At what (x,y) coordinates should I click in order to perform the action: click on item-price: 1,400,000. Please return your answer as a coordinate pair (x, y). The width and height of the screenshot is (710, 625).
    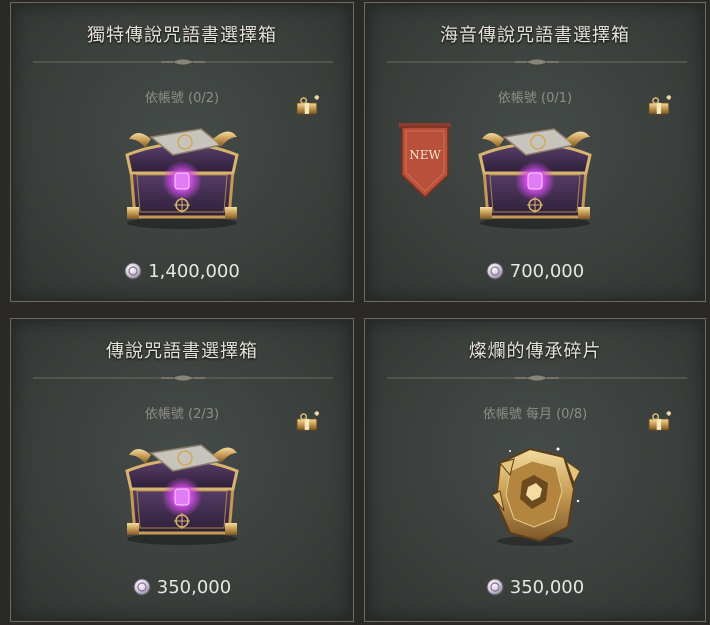
    Looking at the image, I should click on (182, 271).